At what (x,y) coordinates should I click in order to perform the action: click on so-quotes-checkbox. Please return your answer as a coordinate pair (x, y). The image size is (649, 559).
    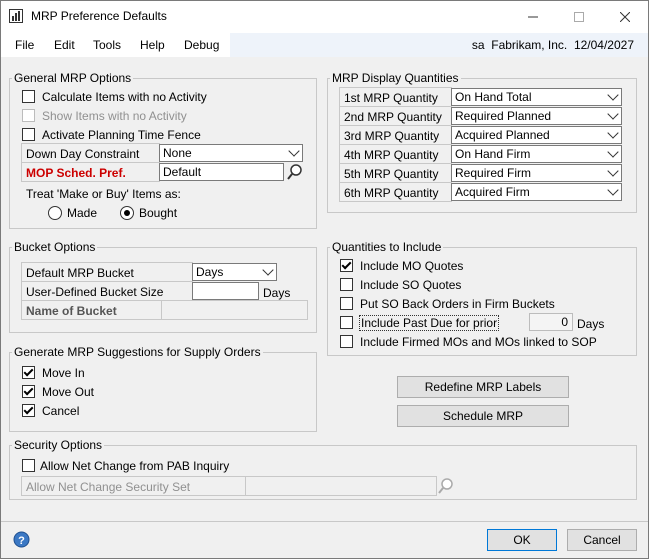
    Looking at the image, I should click on (346, 284).